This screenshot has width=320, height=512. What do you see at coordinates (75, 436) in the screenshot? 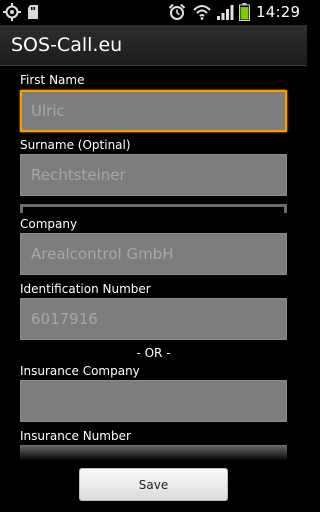
I see `insurance-number-label: Insurance Number` at bounding box center [75, 436].